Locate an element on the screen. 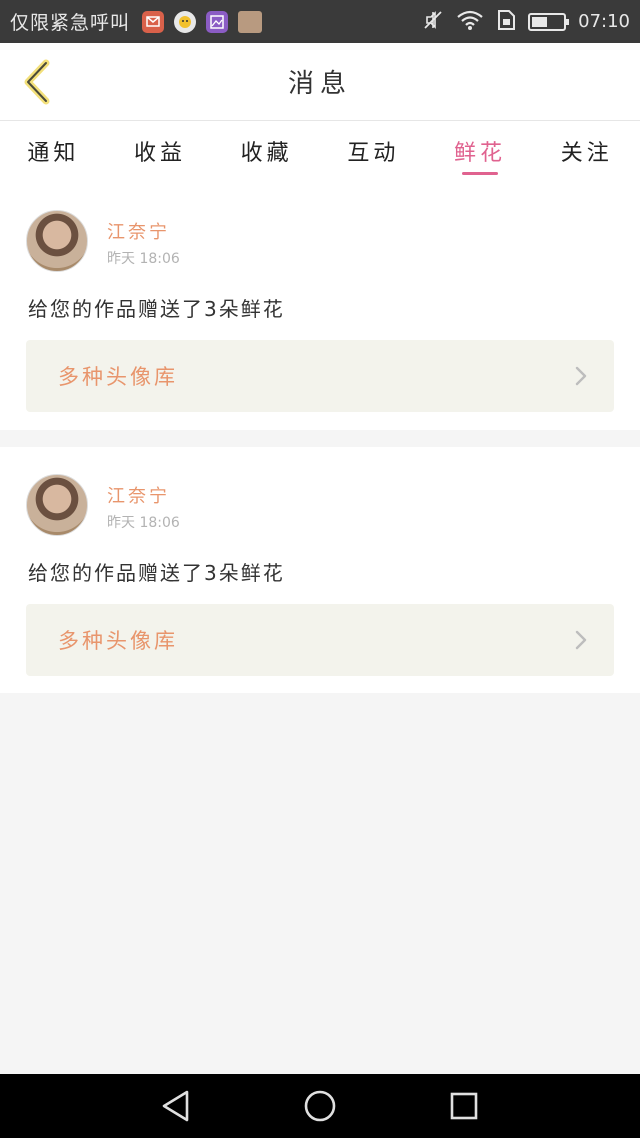  nav-recents-button is located at coordinates (464, 1106).